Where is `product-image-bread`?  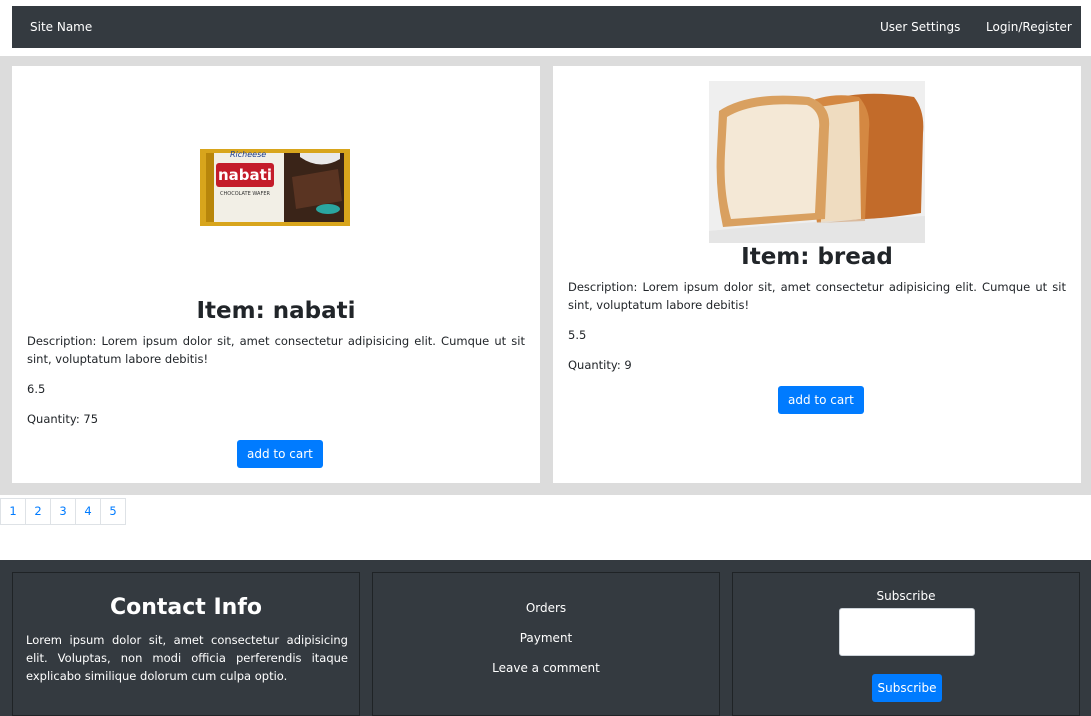
product-image-bread is located at coordinates (817, 162).